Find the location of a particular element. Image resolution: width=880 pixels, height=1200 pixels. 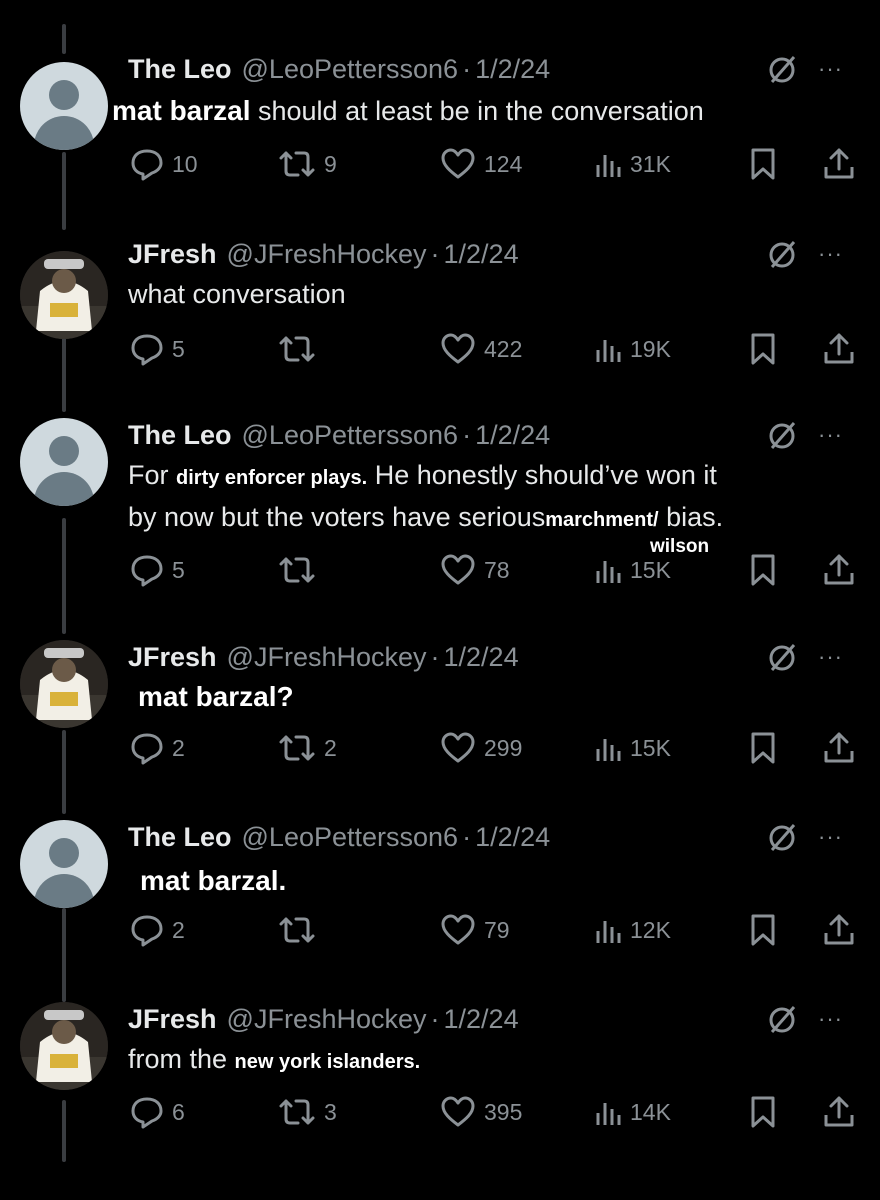

views-button: 14K is located at coordinates (632, 1112).